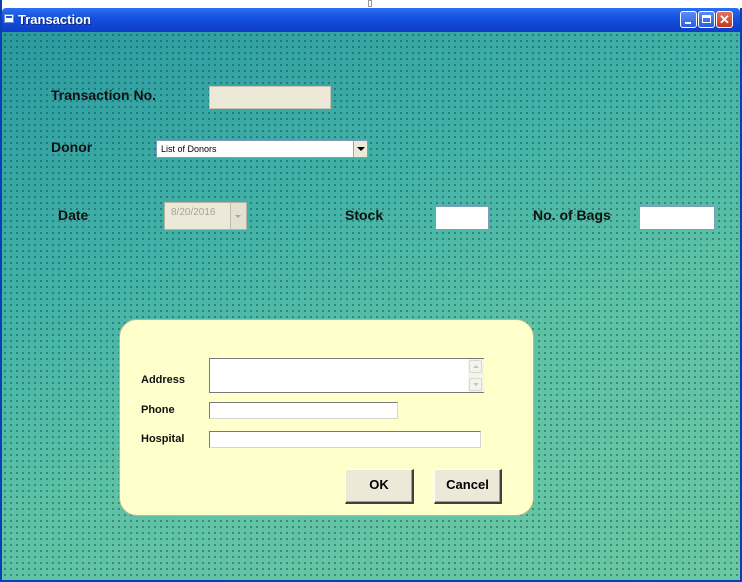  I want to click on transaction-no-field, so click(270, 97).